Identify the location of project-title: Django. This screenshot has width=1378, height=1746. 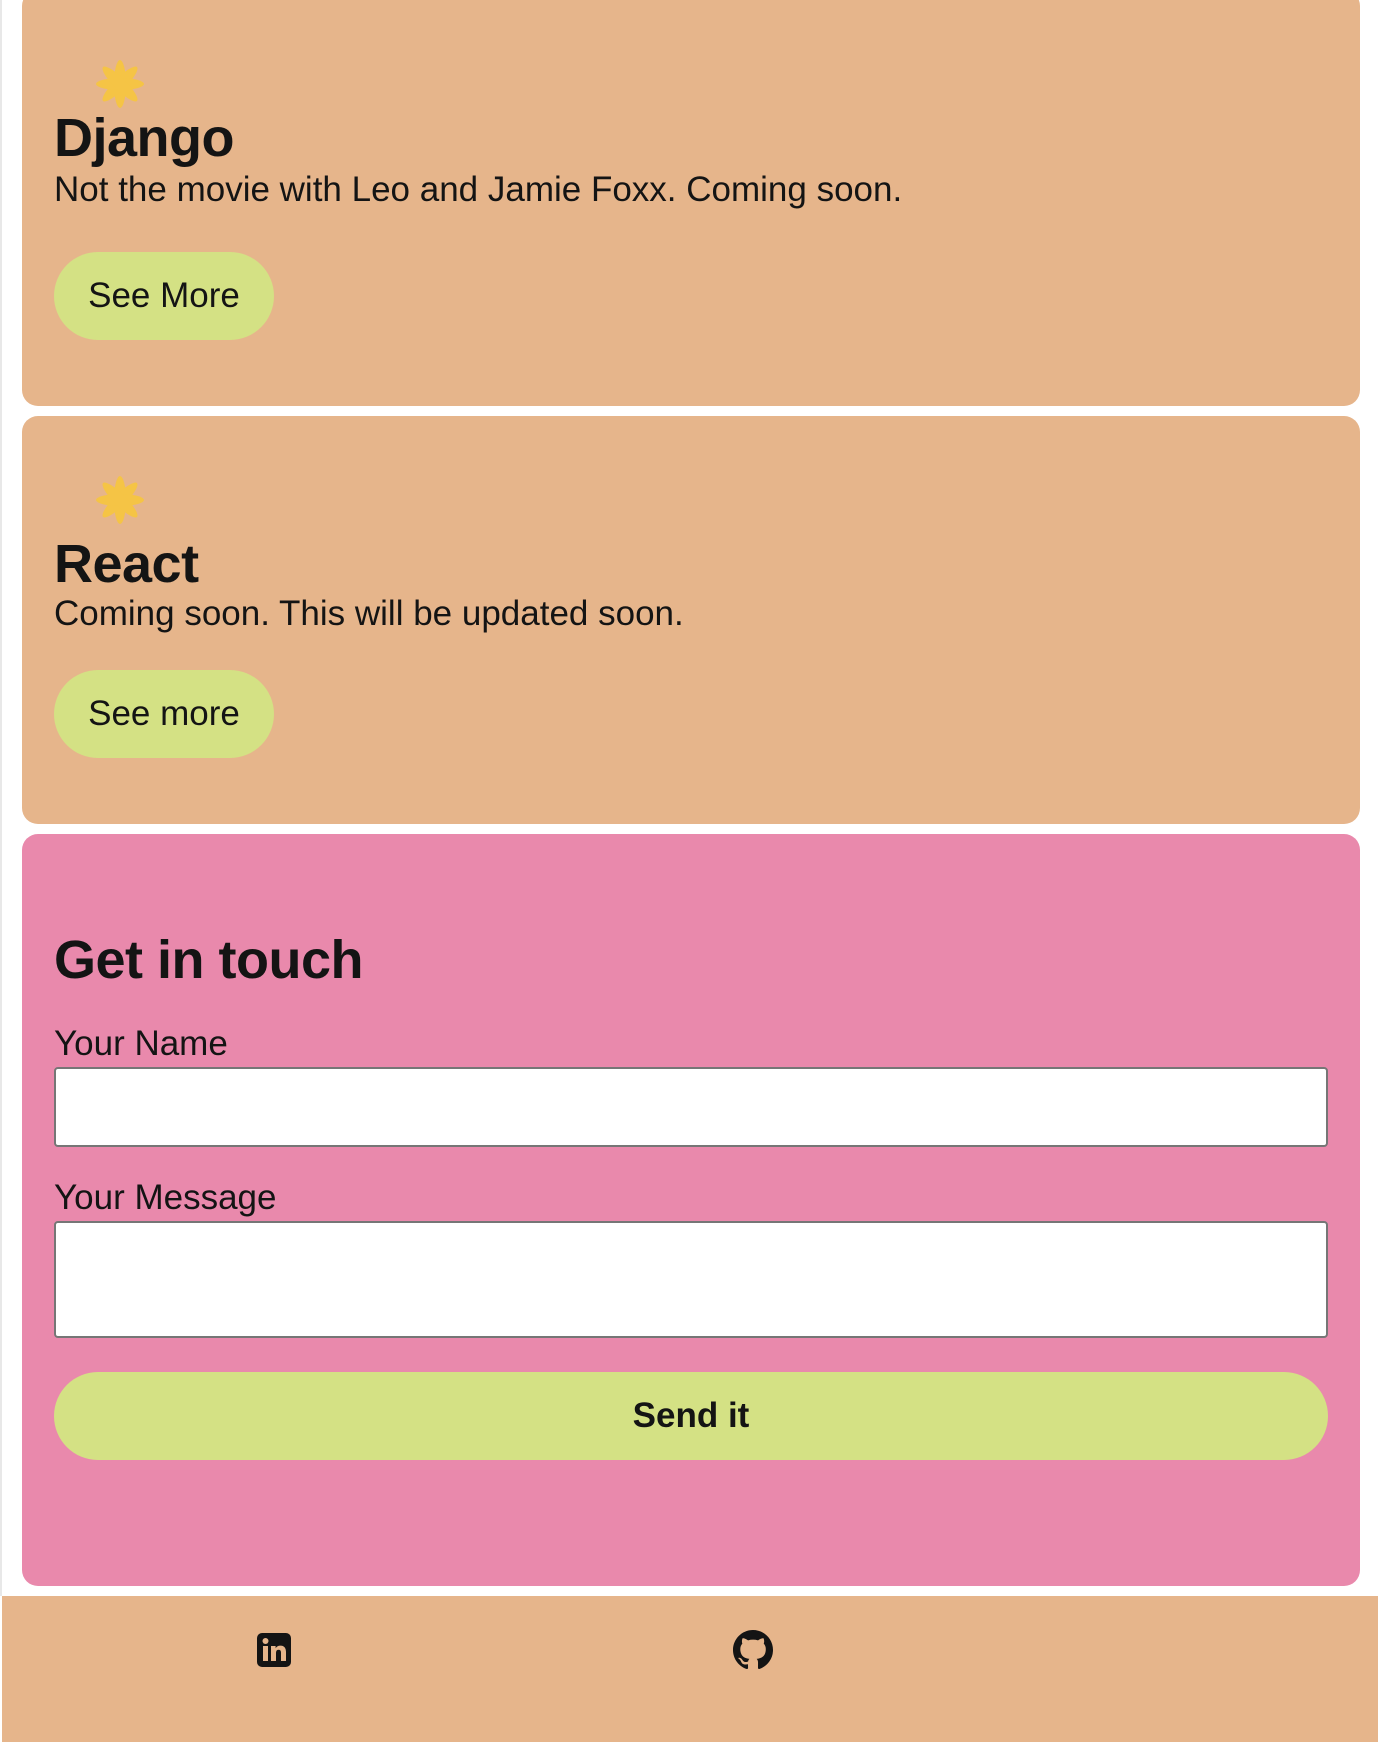
(144, 138).